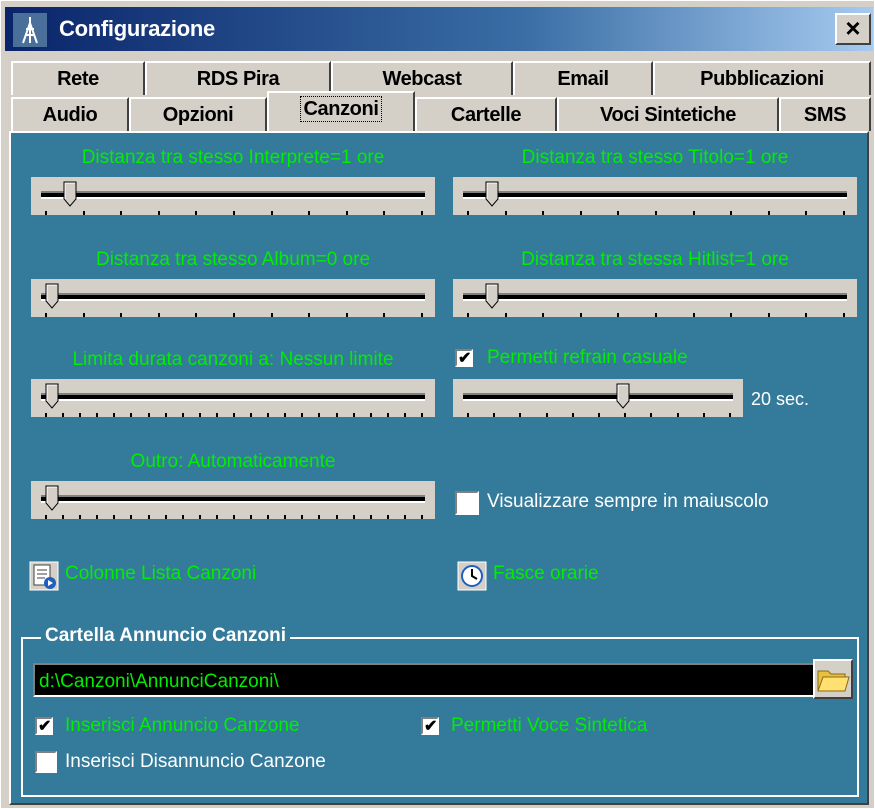  I want to click on tab-opzioni: Opzioni, so click(198, 114).